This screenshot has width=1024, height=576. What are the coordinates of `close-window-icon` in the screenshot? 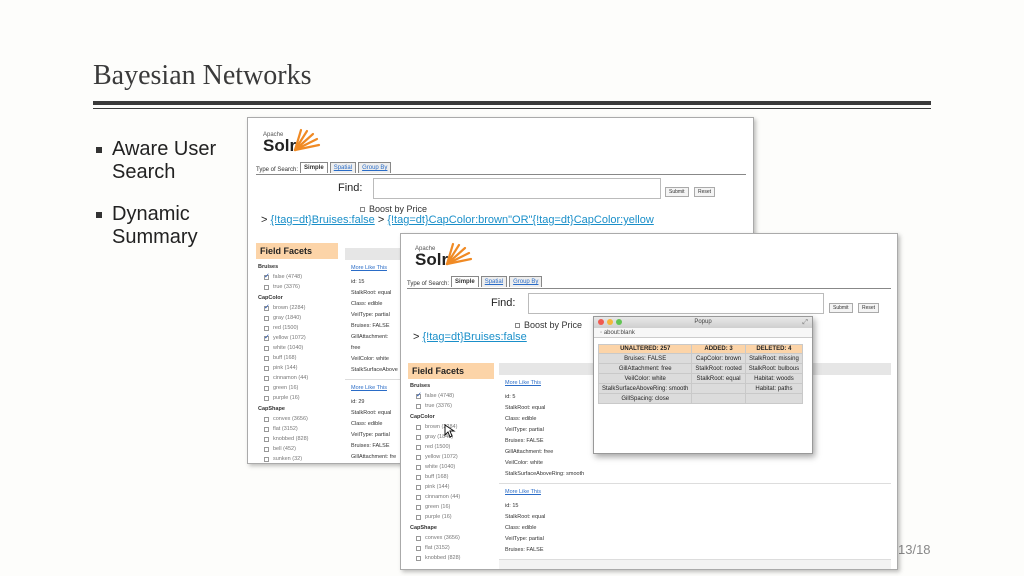 It's located at (601, 322).